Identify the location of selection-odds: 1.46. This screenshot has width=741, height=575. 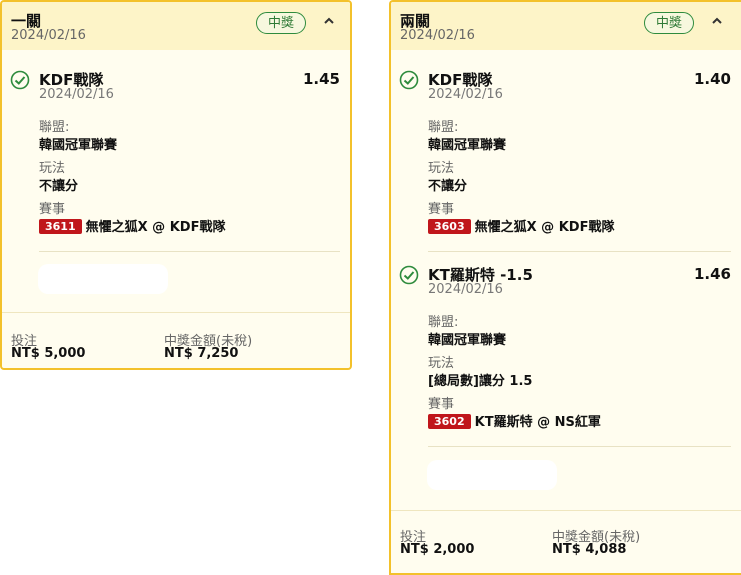
(712, 274).